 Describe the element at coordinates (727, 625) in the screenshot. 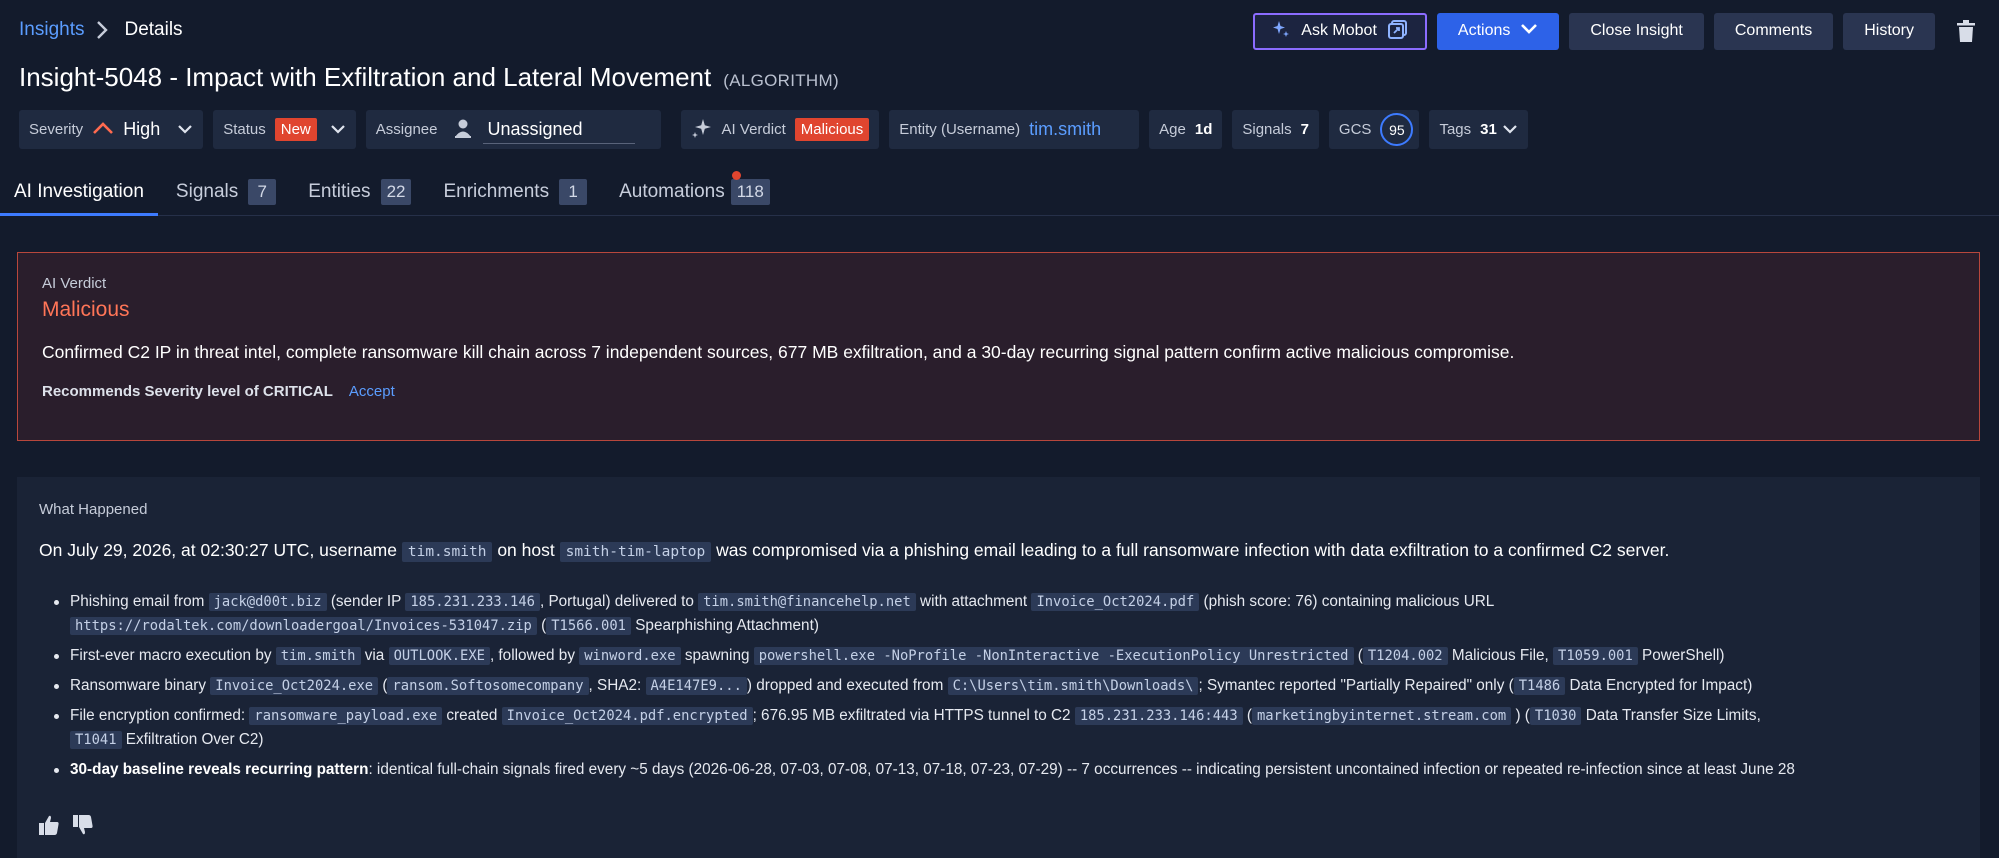

I see `text: Spearphishing Attachment)` at that location.